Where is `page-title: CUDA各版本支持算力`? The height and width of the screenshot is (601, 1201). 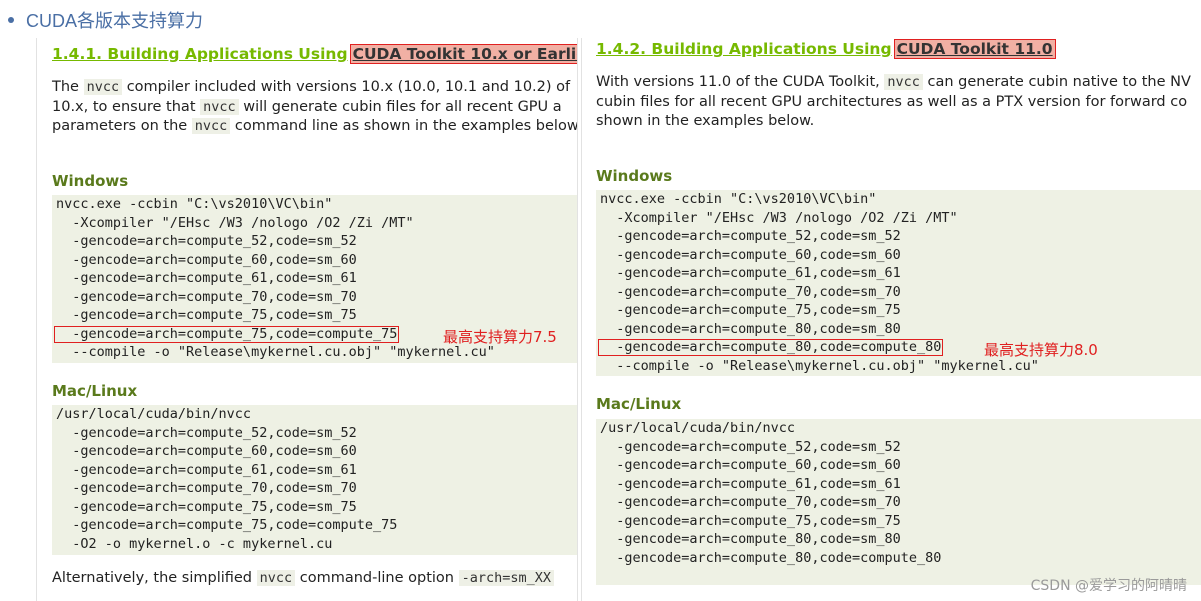
page-title: CUDA各版本支持算力 is located at coordinates (115, 21).